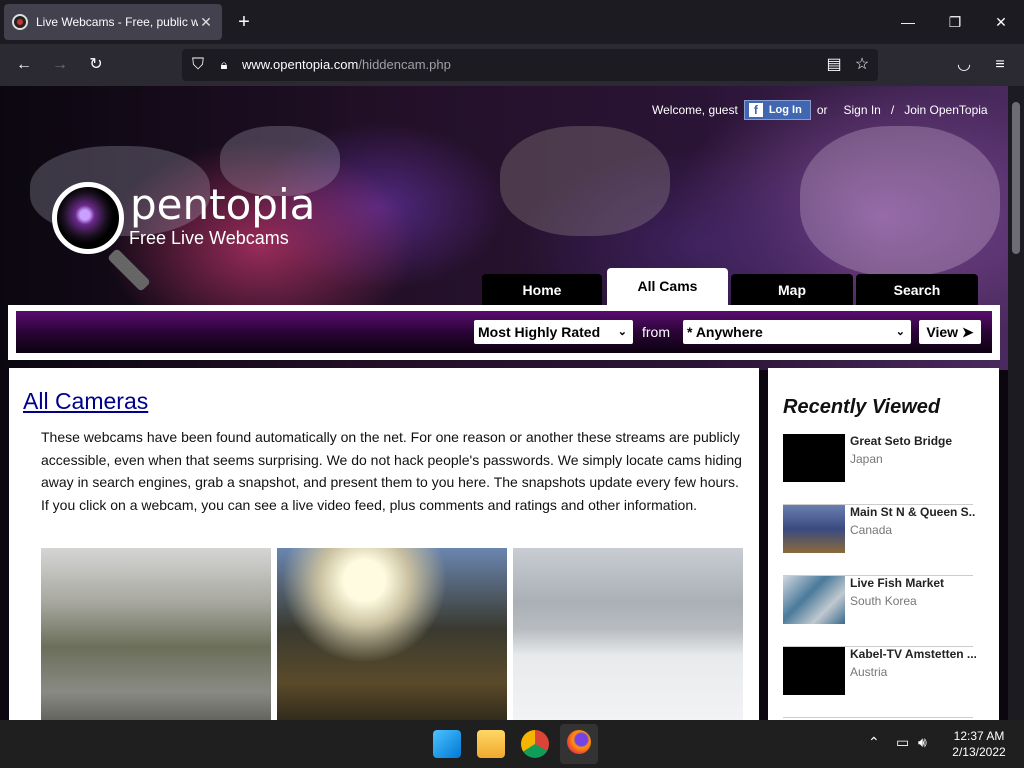  What do you see at coordinates (913, 583) in the screenshot?
I see `recent-cam-name: Live Fish Market` at bounding box center [913, 583].